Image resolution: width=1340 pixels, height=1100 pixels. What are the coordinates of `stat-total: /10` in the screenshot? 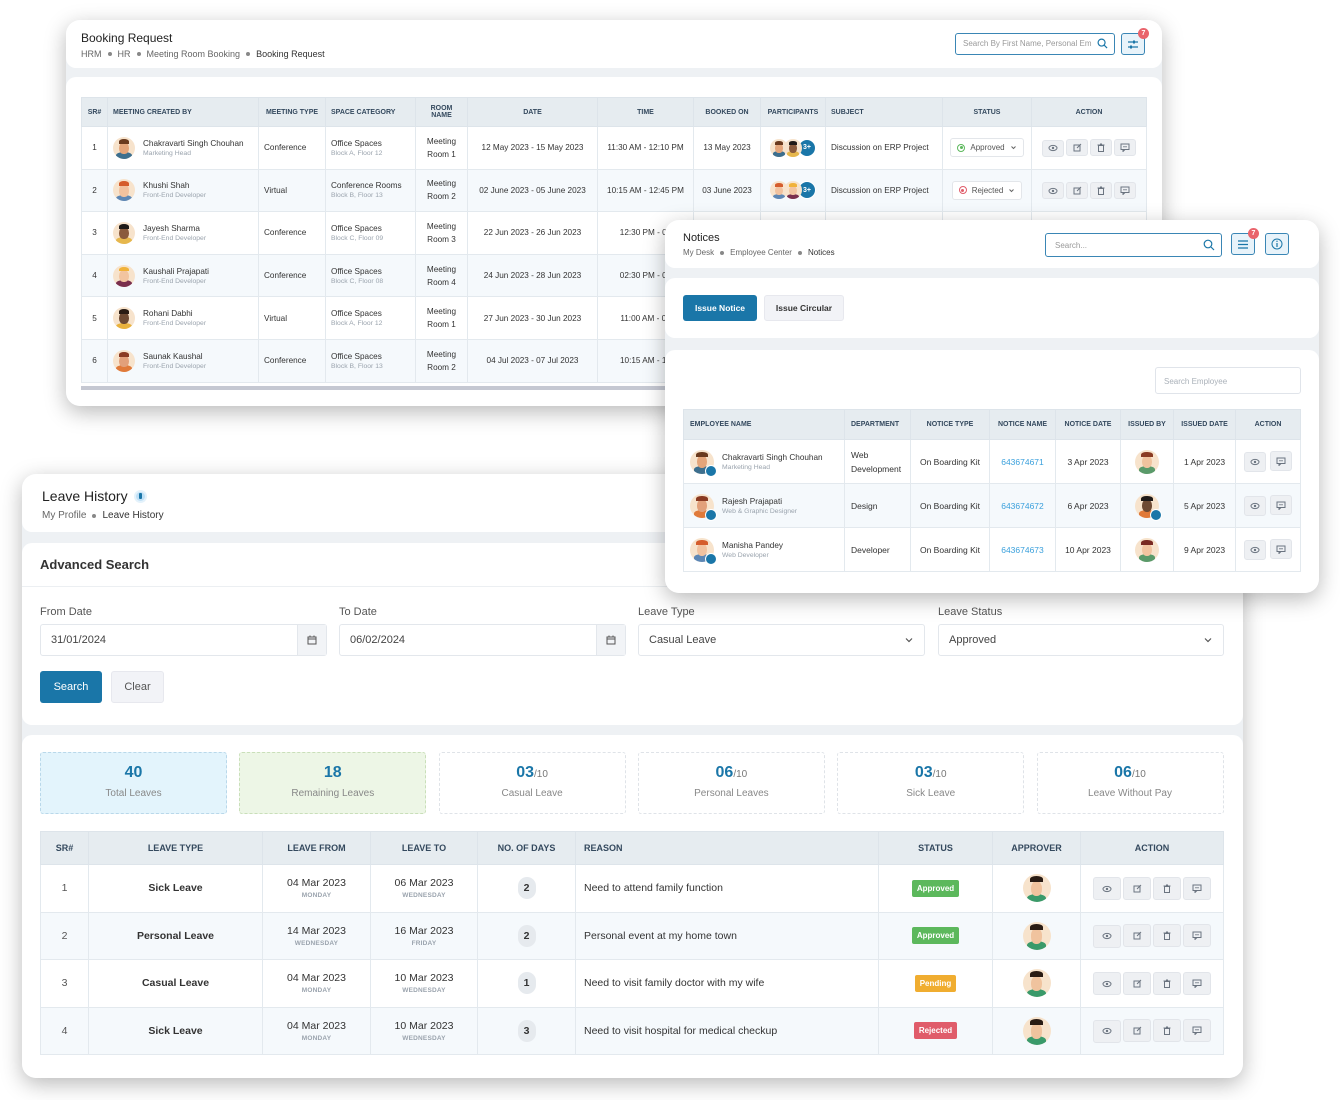 It's located at (740, 774).